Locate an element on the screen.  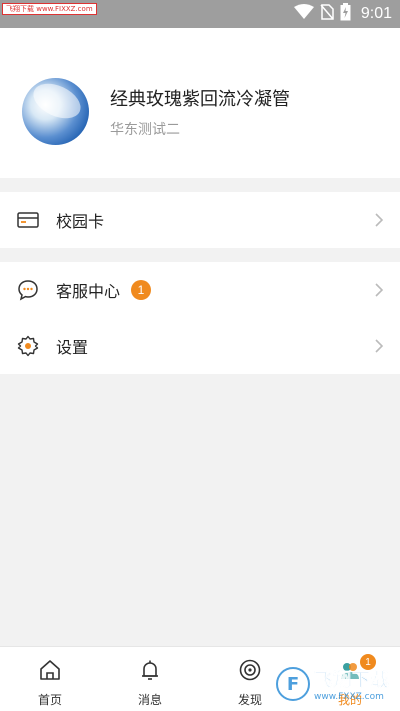
watermark-title: 飞翔下载 is located at coordinates (352, 681).